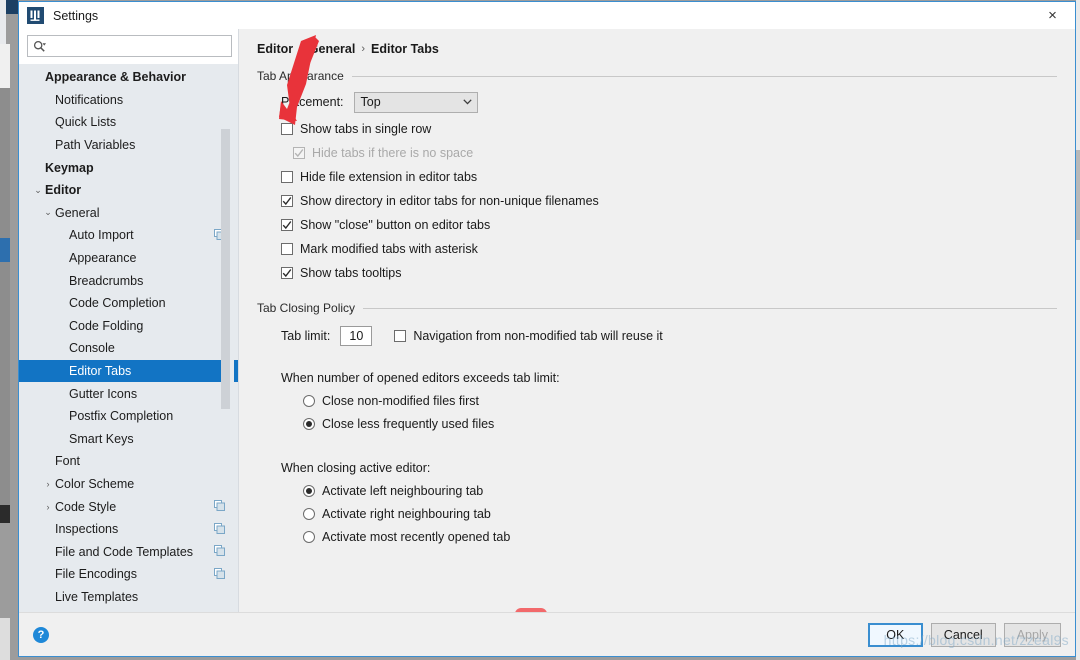 The image size is (1080, 660). What do you see at coordinates (121, 416) in the screenshot?
I see `sidebar-item-label: Postfix Completion` at bounding box center [121, 416].